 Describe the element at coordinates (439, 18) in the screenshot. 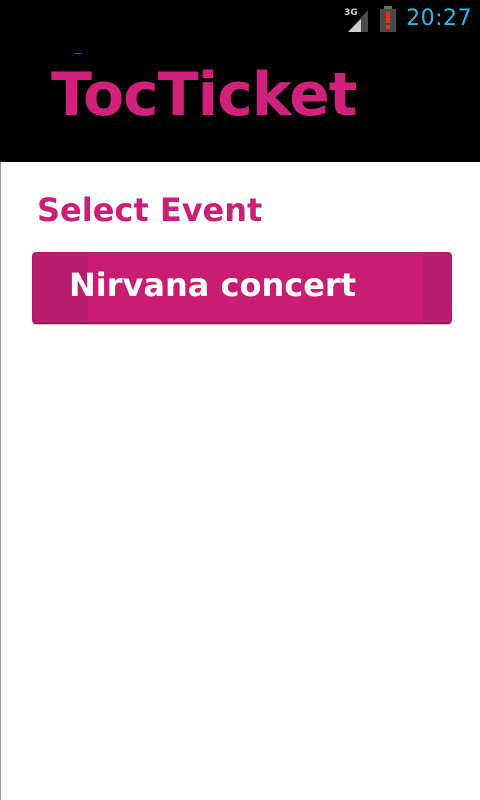

I see `clock: 20:27` at that location.